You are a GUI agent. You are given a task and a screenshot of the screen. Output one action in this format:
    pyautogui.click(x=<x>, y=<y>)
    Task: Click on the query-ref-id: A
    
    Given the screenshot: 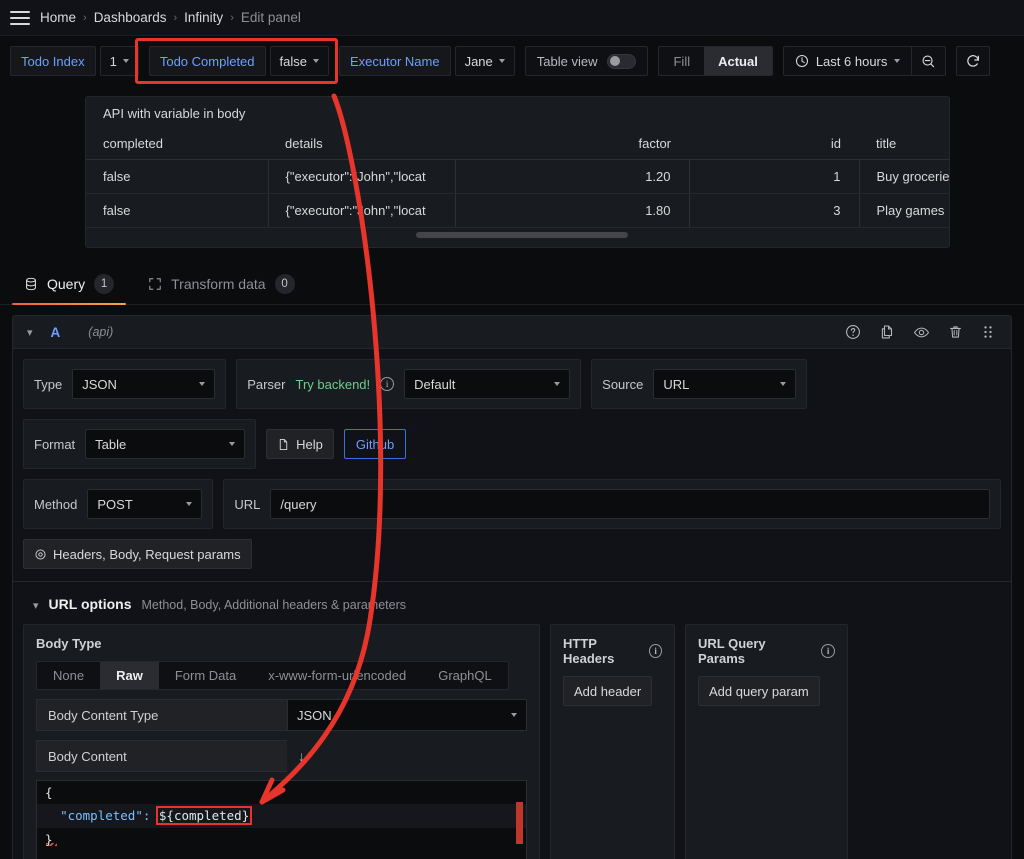 What is the action you would take?
    pyautogui.click(x=56, y=332)
    